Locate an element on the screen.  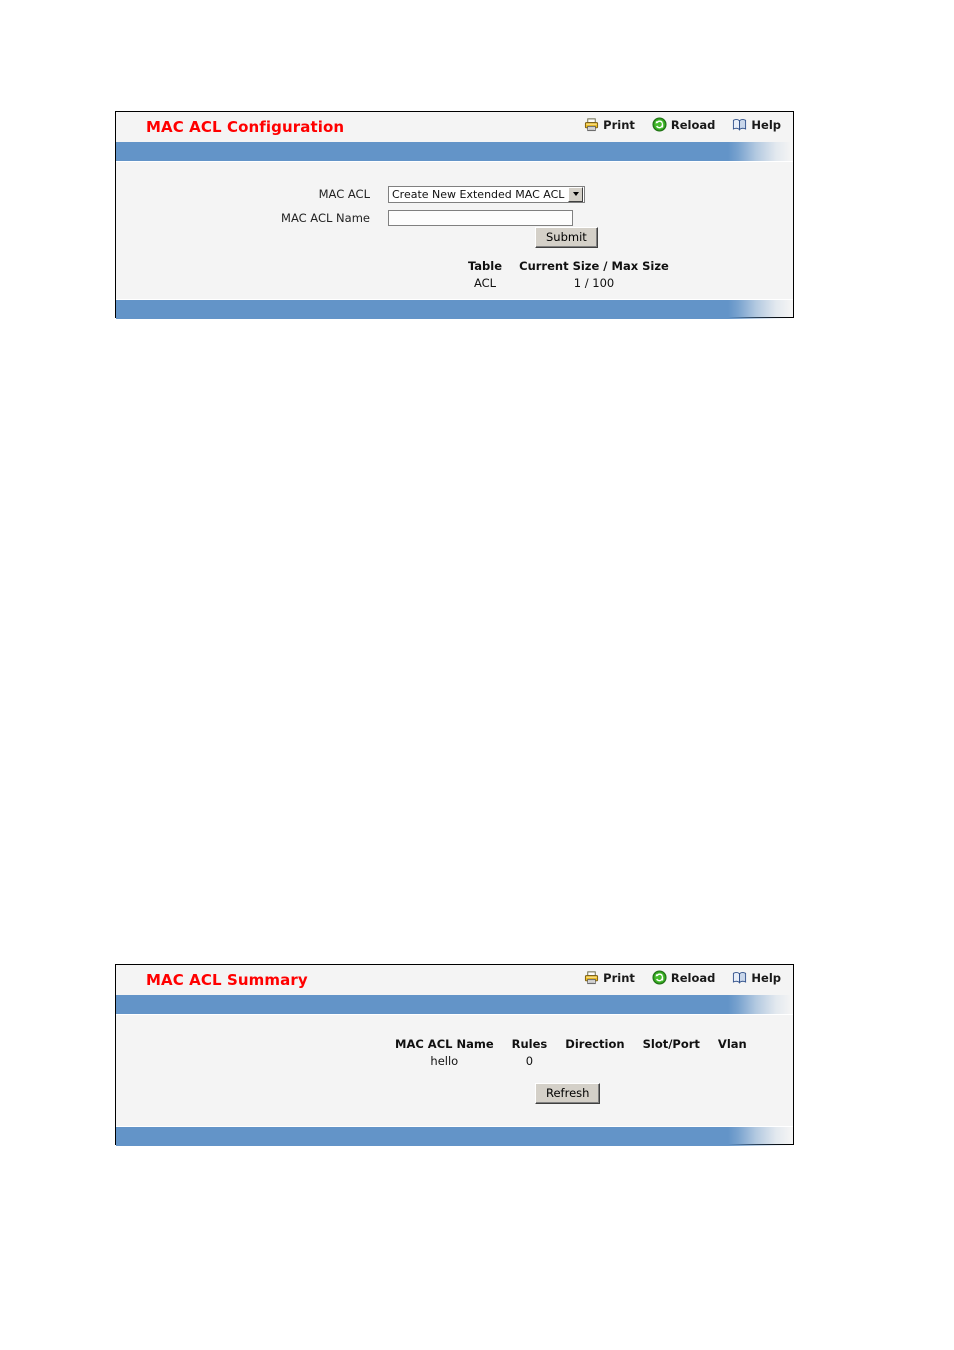
chevron-down-icon is located at coordinates (575, 194).